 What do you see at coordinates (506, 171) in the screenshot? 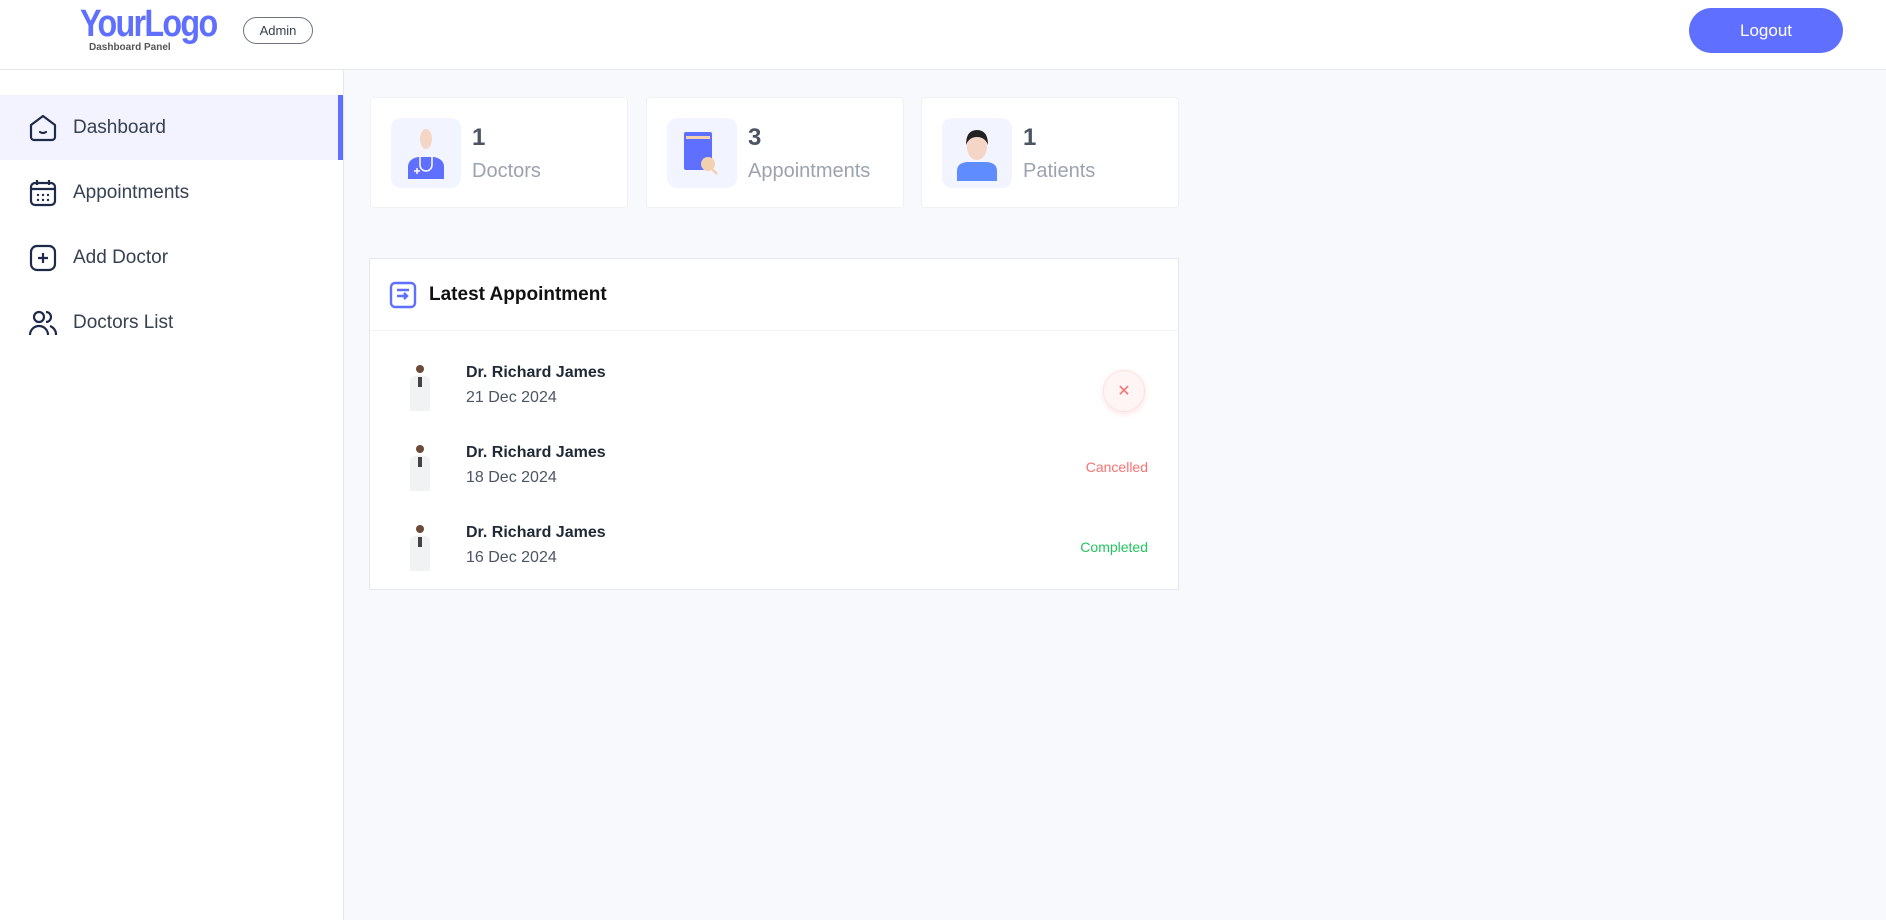
I see `stat-label: Doctors` at bounding box center [506, 171].